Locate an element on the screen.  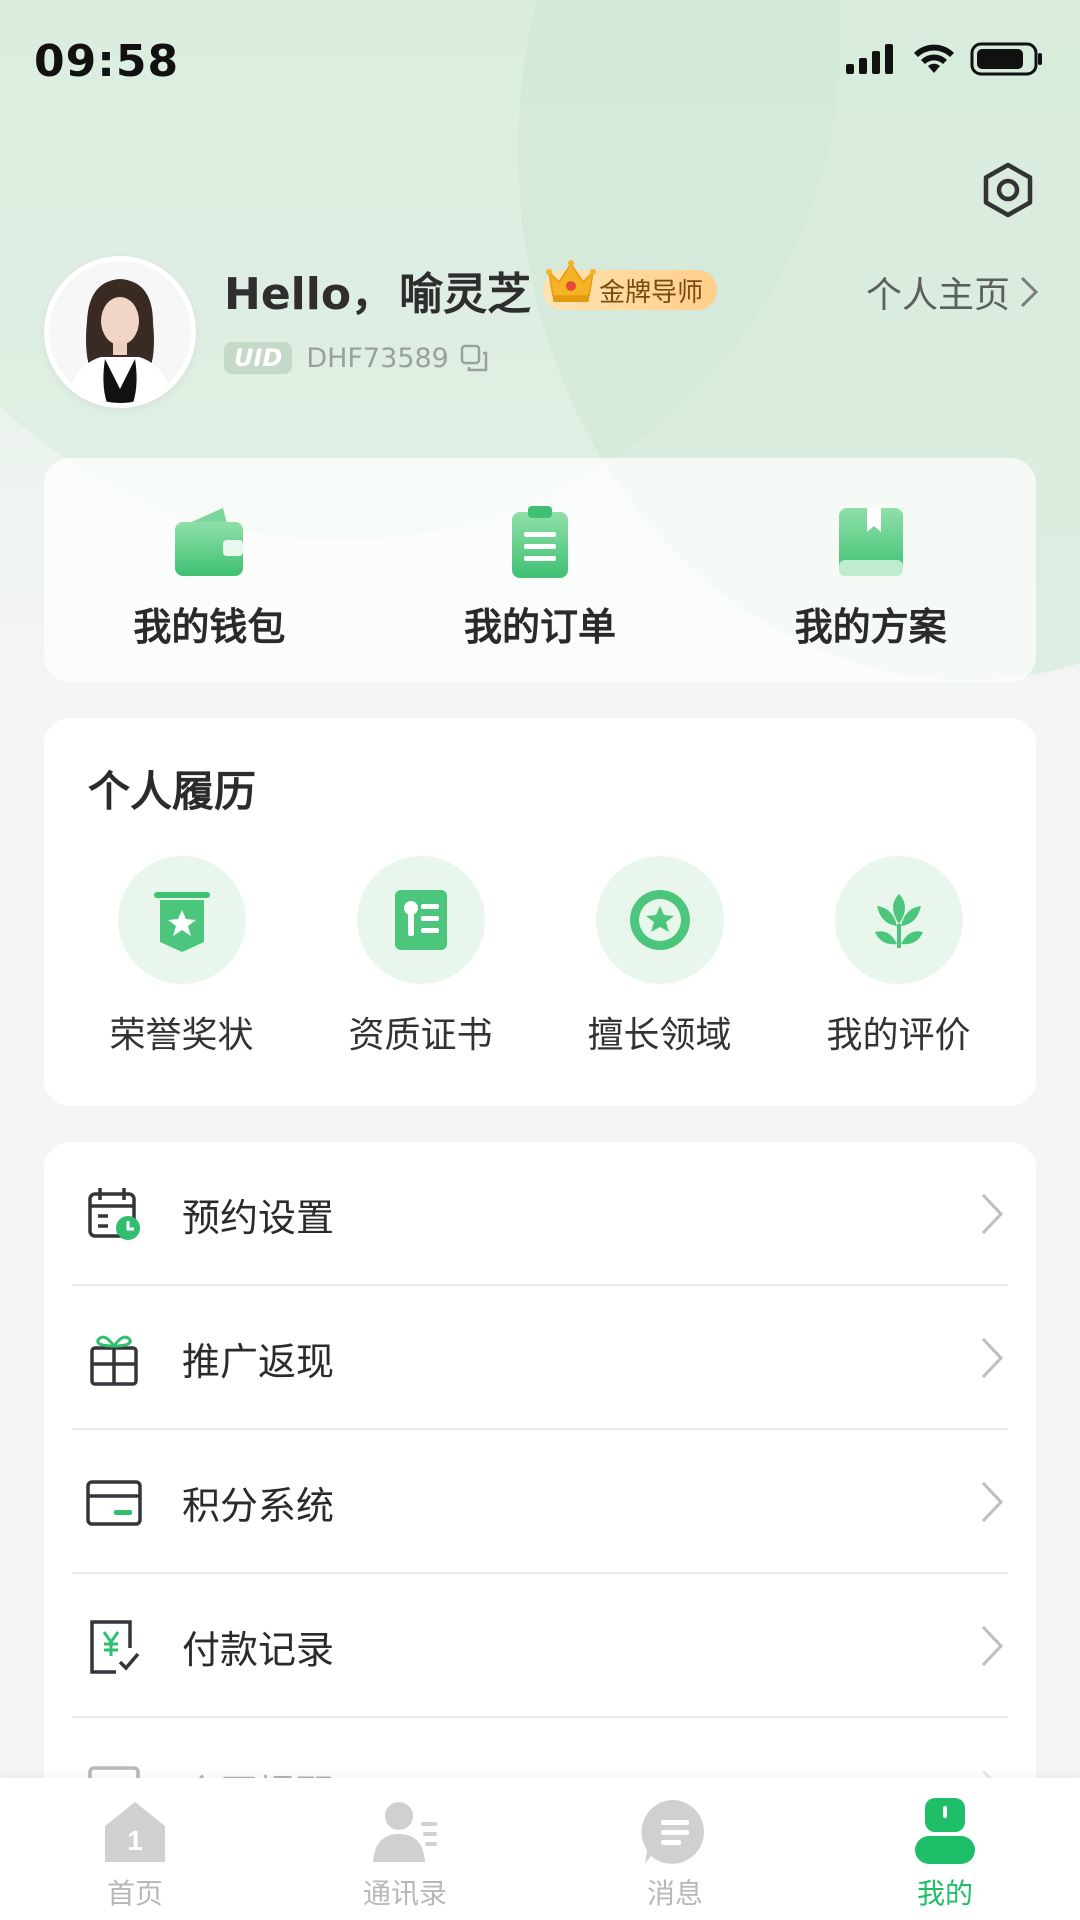
badge-label: 金牌导师 is located at coordinates (651, 292).